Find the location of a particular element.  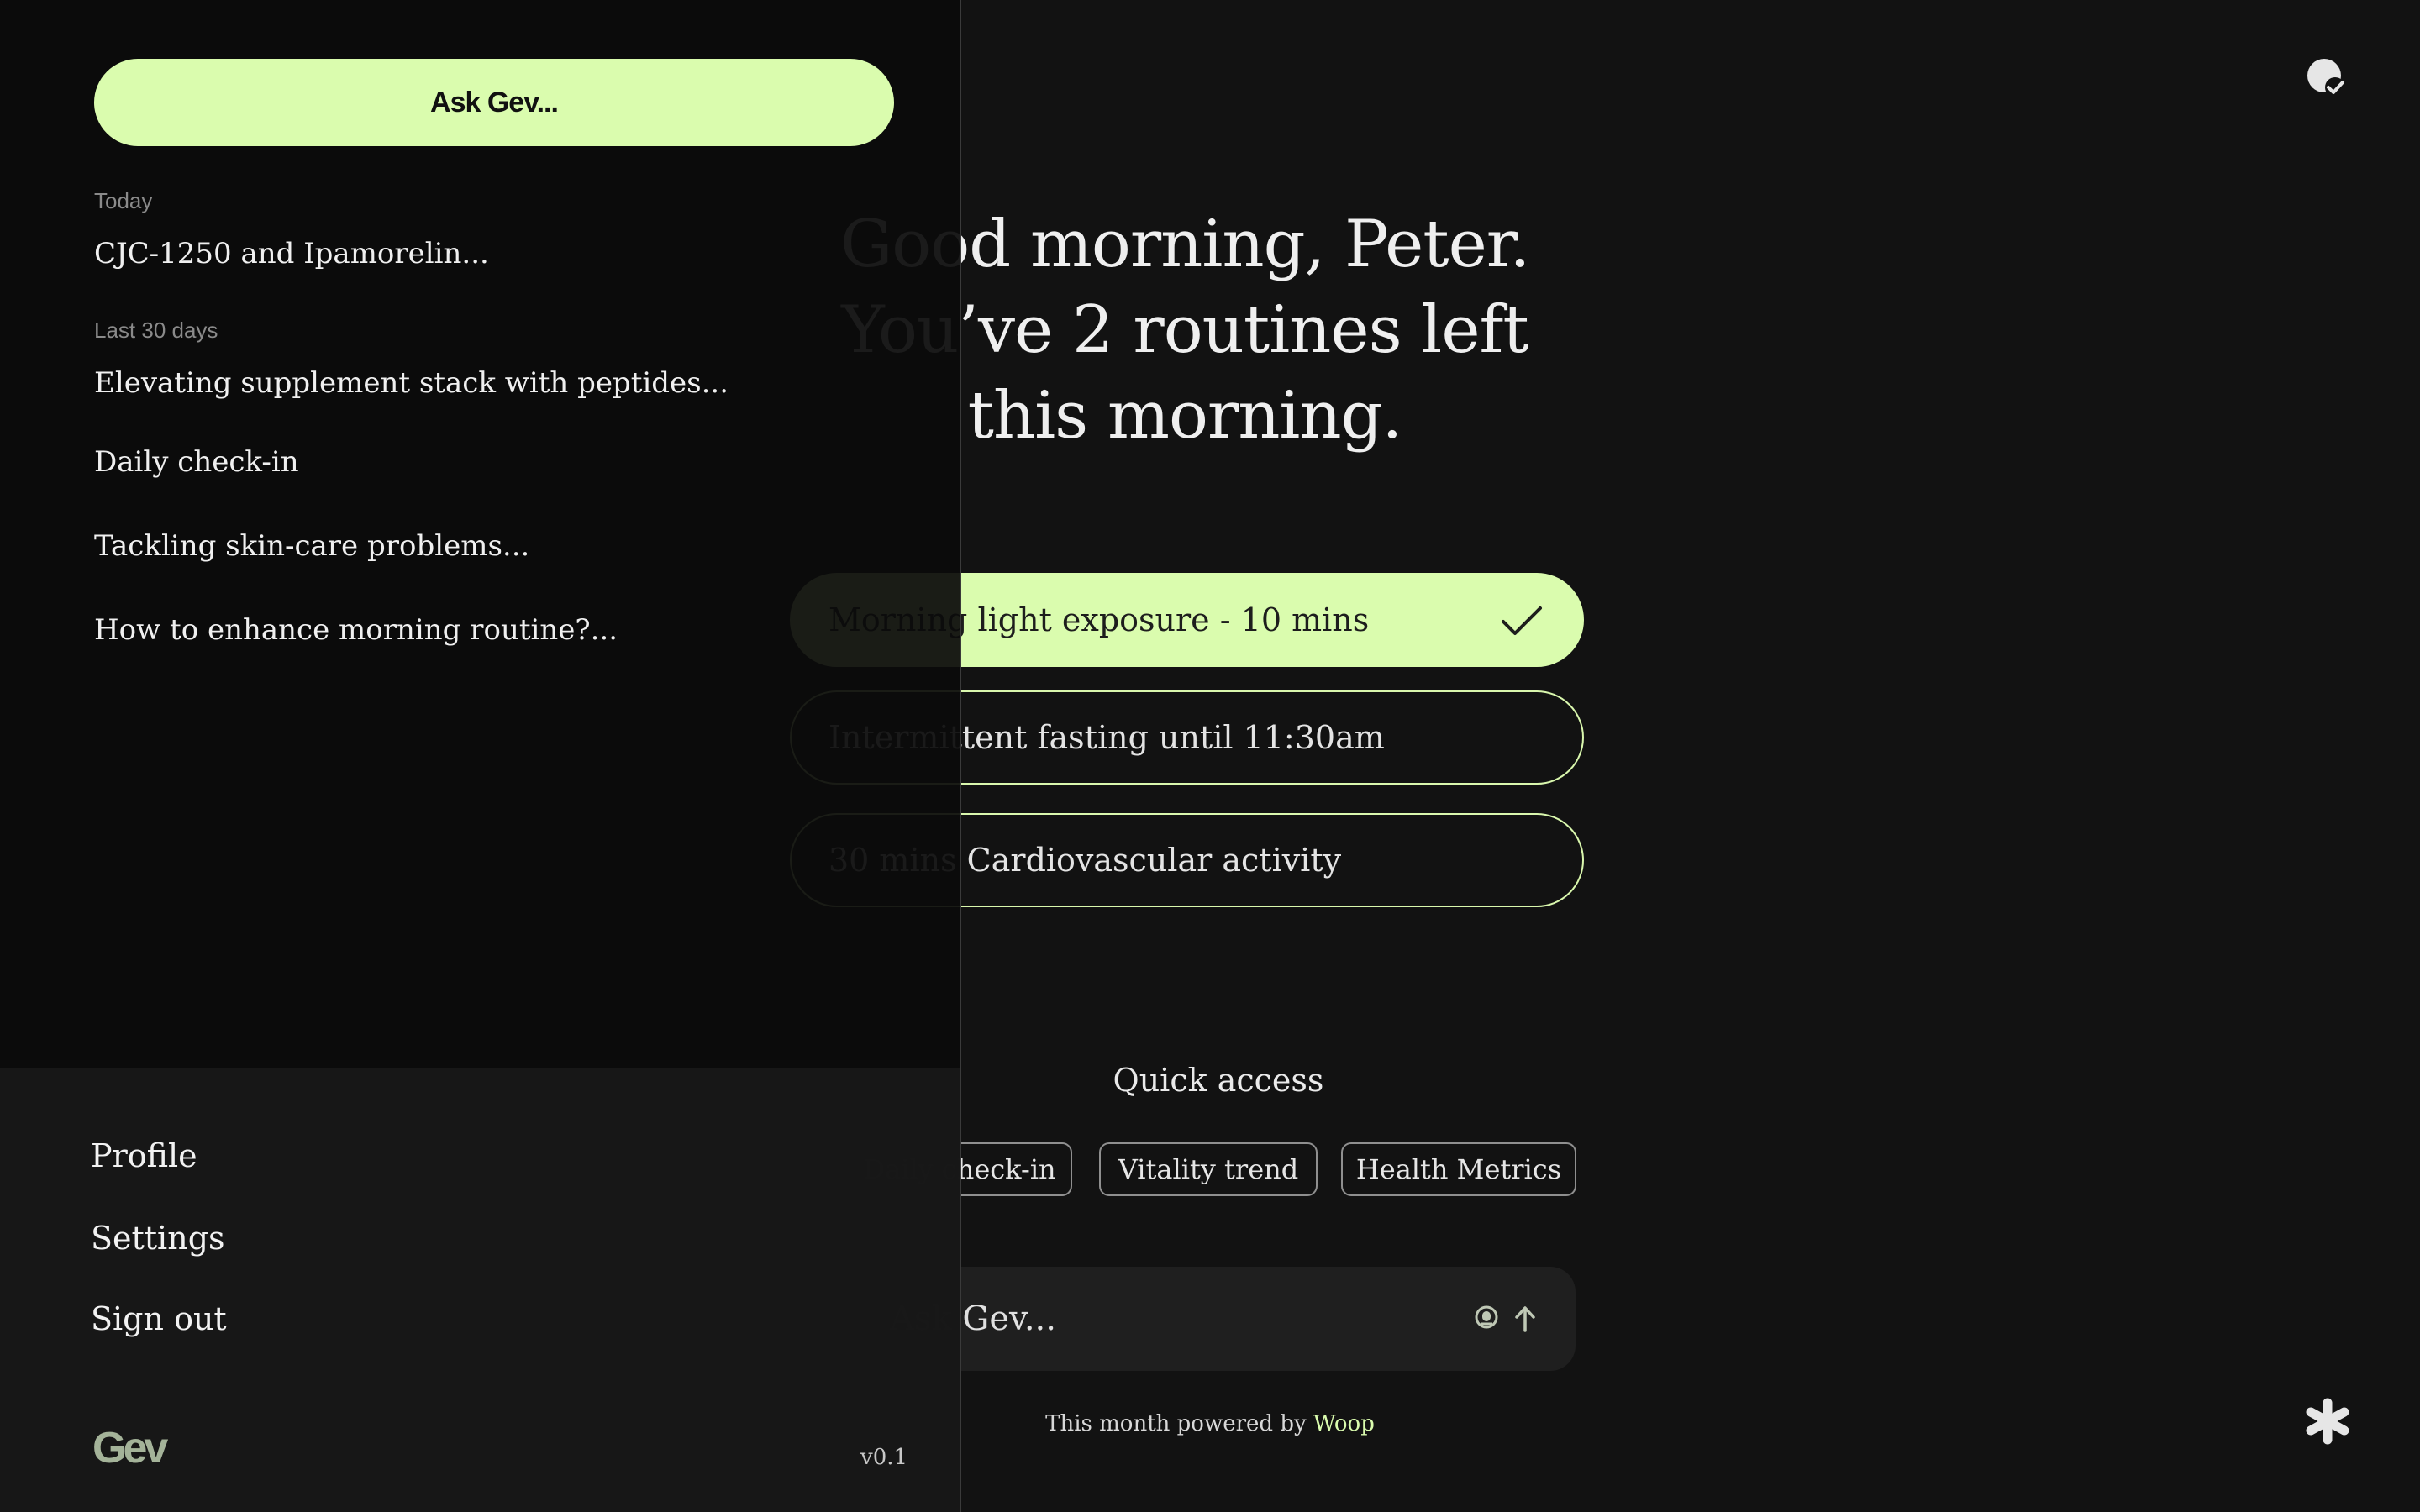

menu-item-profile: Profile is located at coordinates (144, 1155).